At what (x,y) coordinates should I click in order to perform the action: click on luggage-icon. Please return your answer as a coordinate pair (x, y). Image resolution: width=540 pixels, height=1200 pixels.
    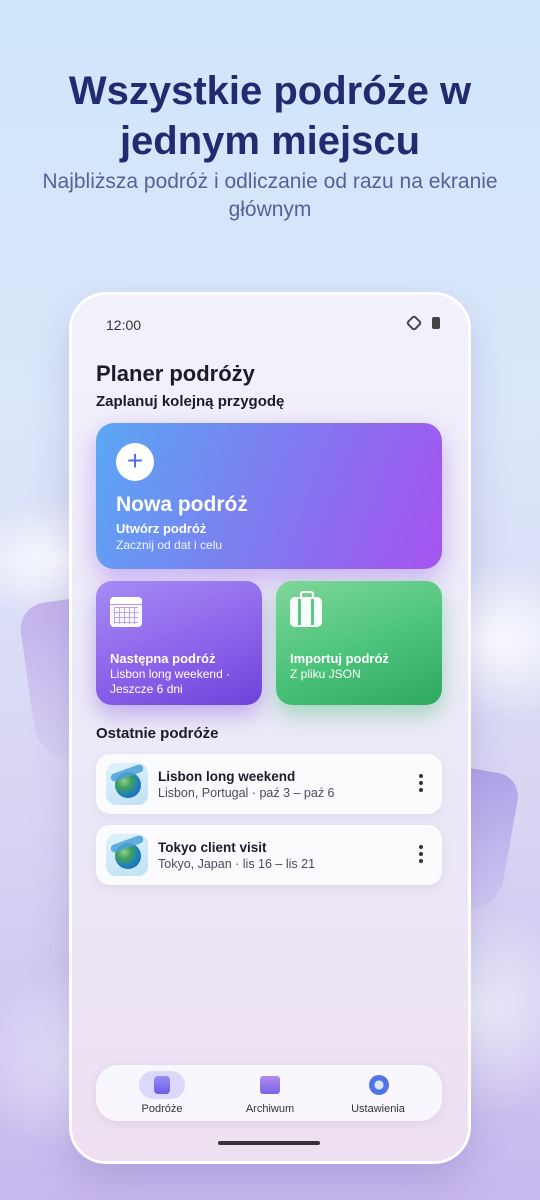
    Looking at the image, I should click on (162, 1085).